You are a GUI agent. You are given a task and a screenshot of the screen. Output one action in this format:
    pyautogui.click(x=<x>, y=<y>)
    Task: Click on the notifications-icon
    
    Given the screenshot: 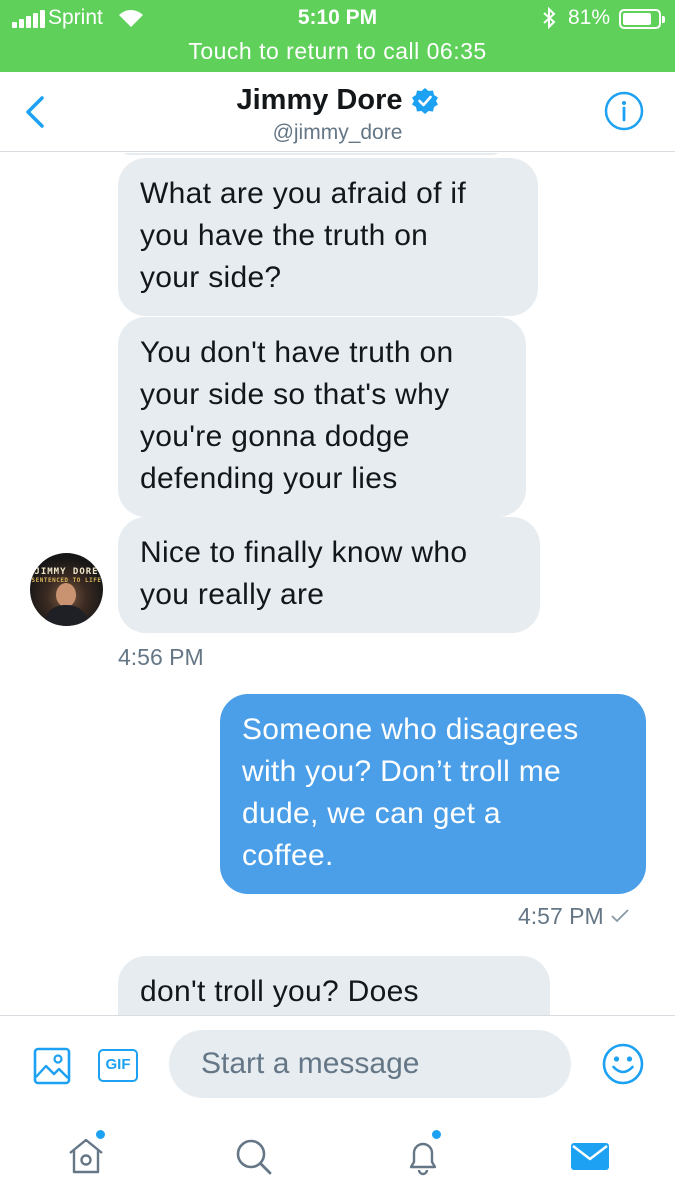 What is the action you would take?
    pyautogui.click(x=423, y=1159)
    